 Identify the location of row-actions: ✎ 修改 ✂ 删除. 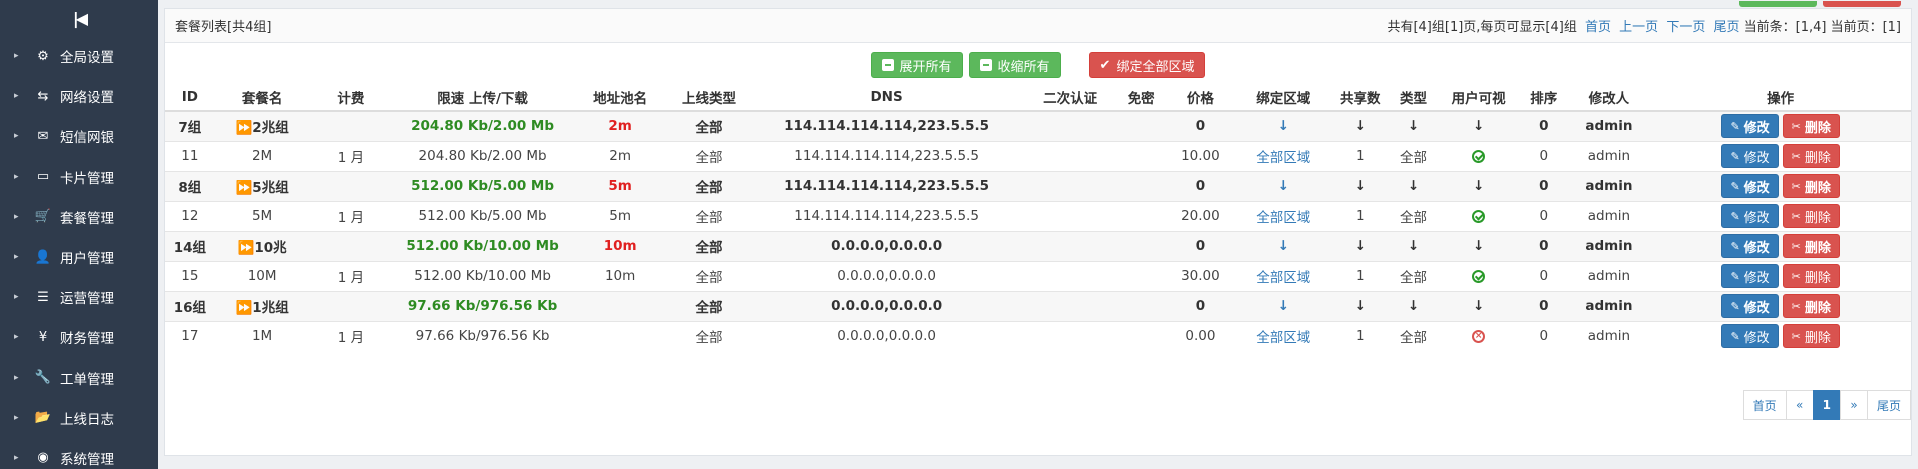
(1780, 306).